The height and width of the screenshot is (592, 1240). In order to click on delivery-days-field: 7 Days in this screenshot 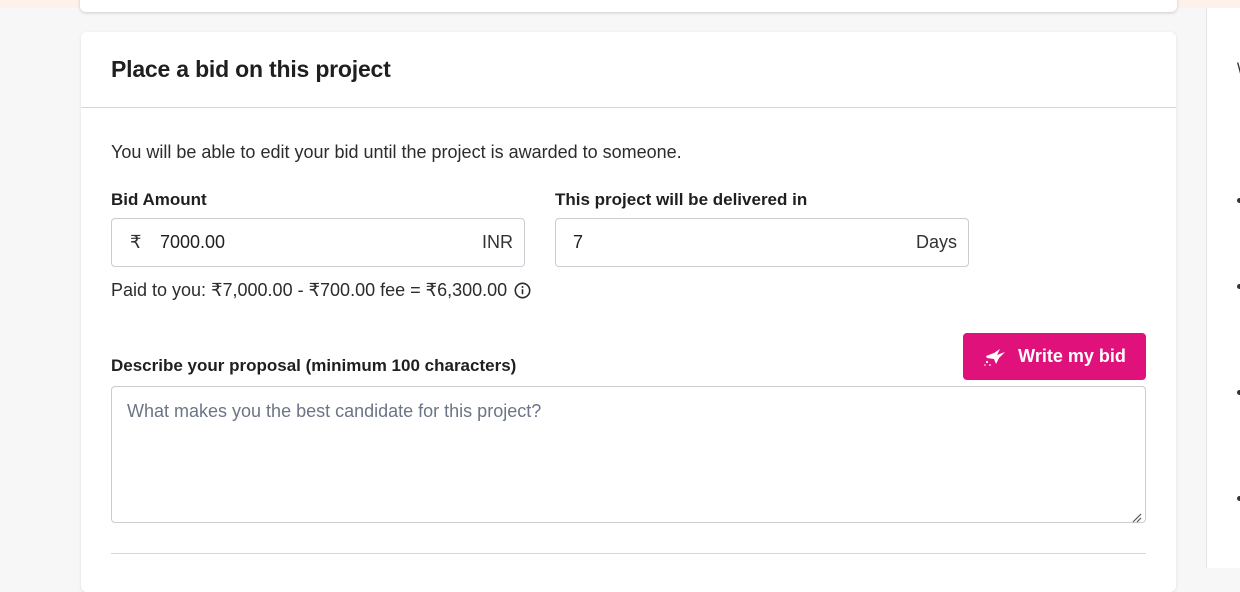, I will do `click(762, 242)`.